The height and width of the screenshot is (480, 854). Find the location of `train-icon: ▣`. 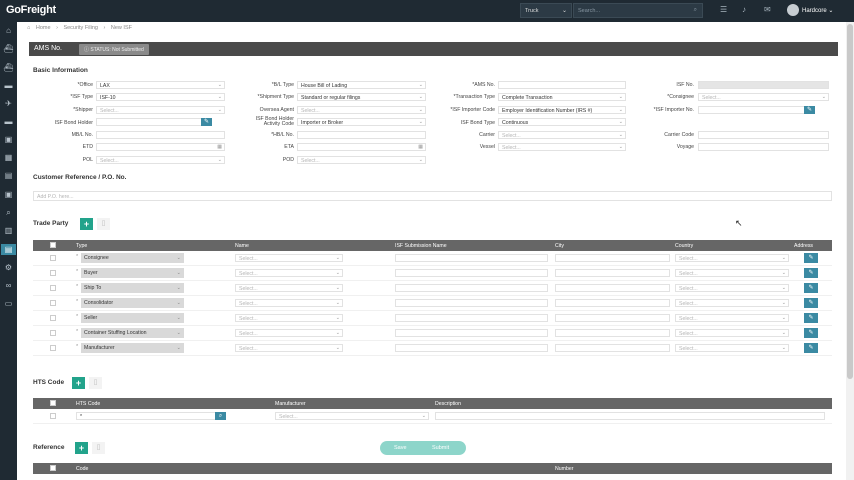

train-icon: ▣ is located at coordinates (8, 139).